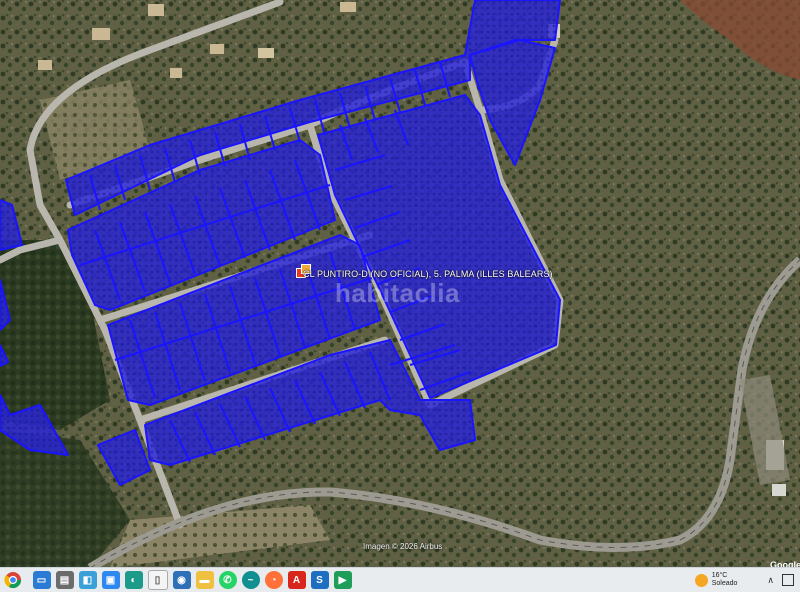  What do you see at coordinates (319, 580) in the screenshot?
I see `s-app-icon: S` at bounding box center [319, 580].